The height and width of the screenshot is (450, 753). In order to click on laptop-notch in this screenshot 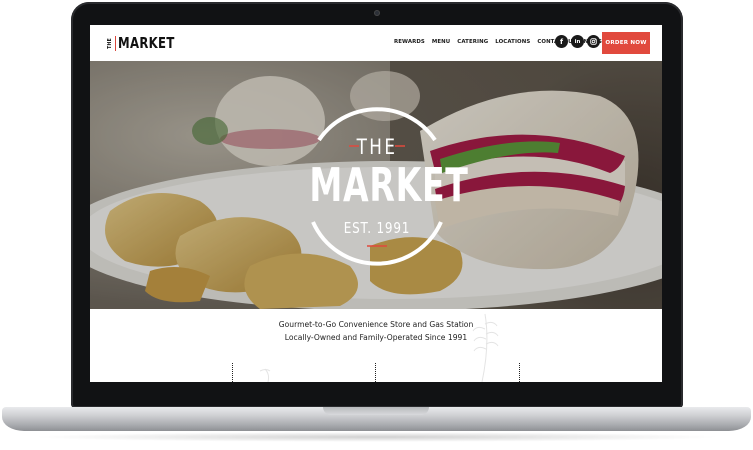, I will do `click(376, 411)`.